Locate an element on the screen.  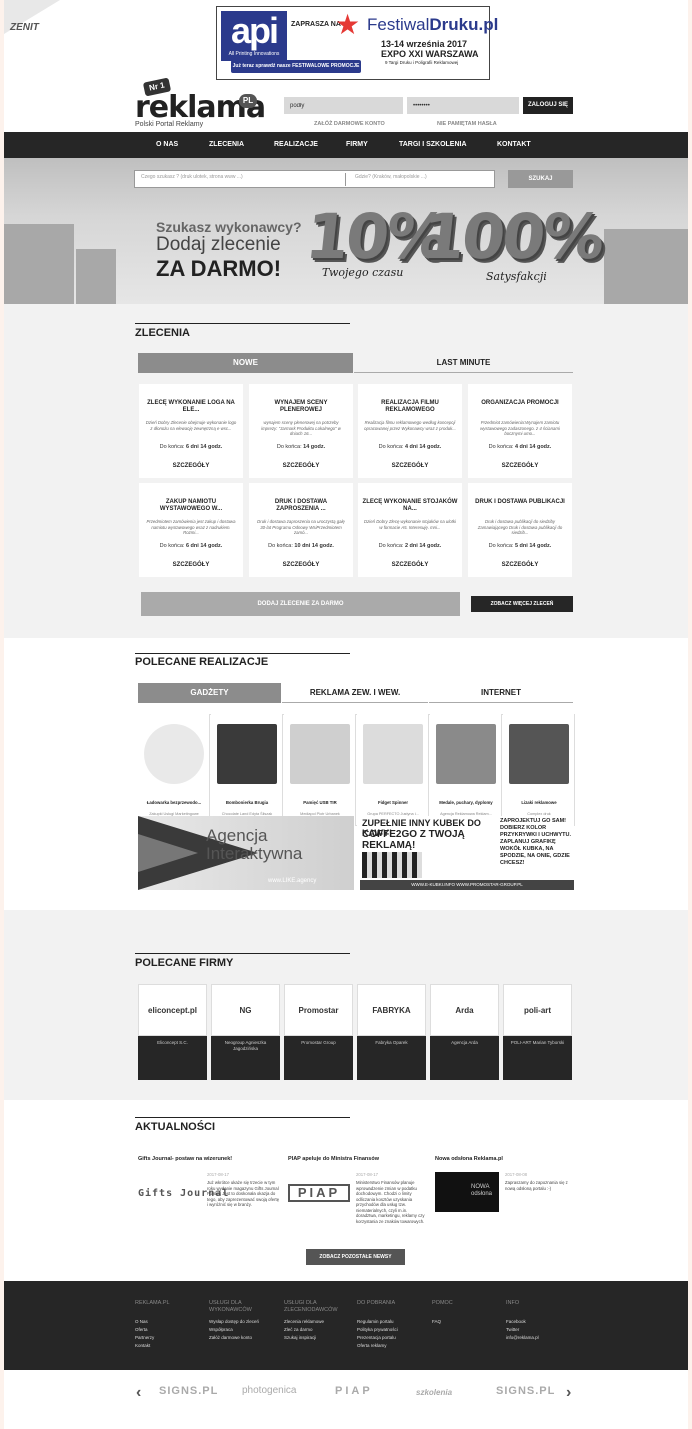
news-item-title: Nowa odsłona Reklama.pl is located at coordinates (469, 1159).